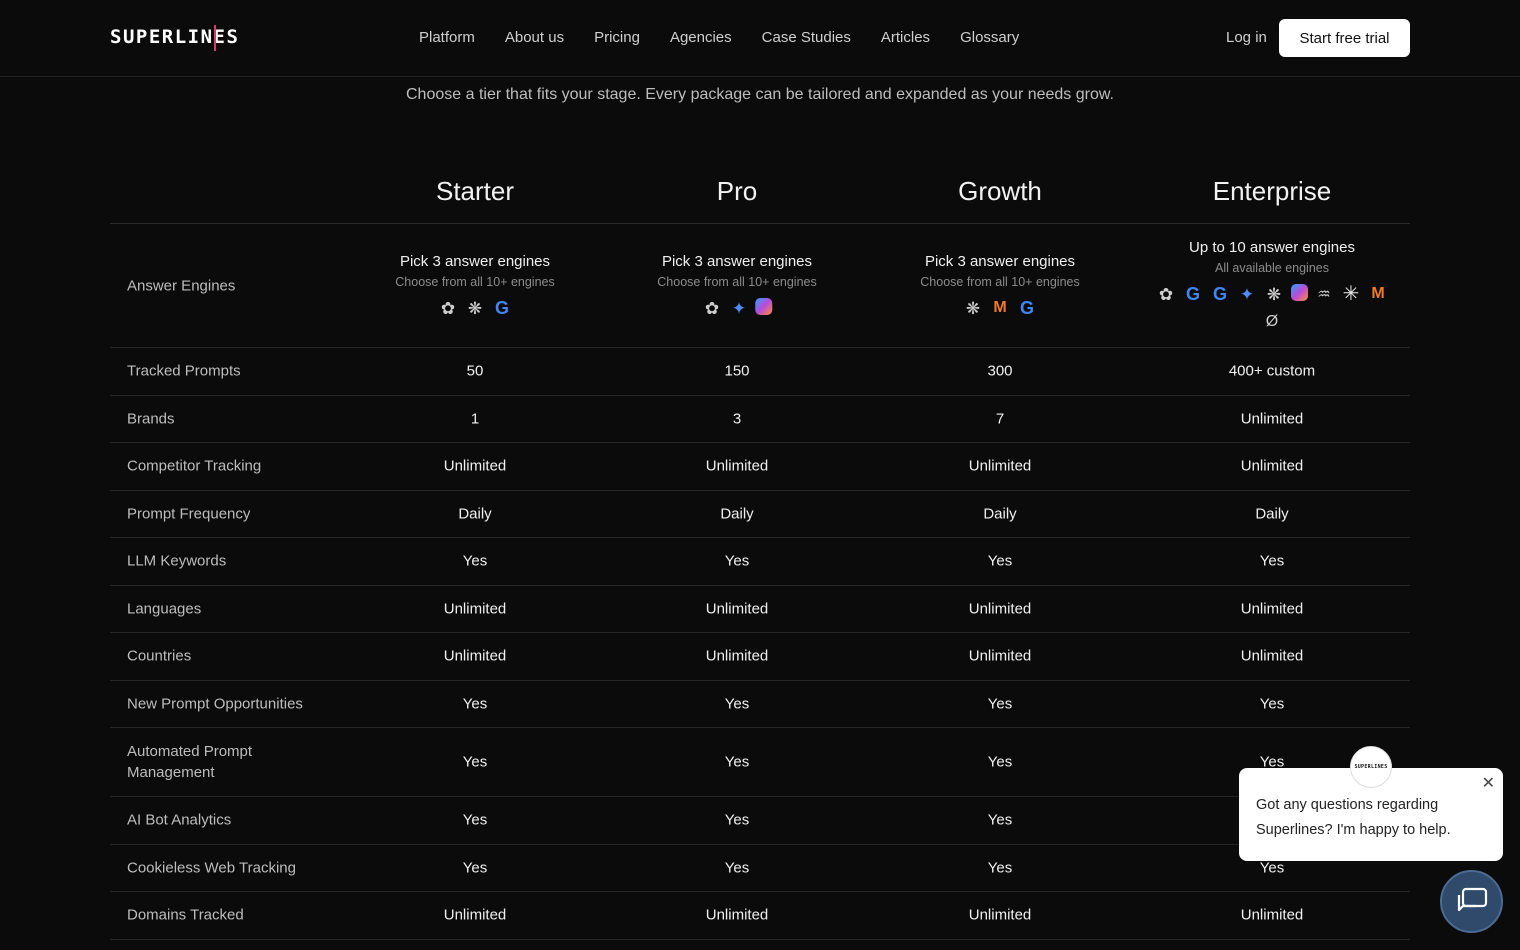 The width and height of the screenshot is (1520, 950). Describe the element at coordinates (764, 306) in the screenshot. I see `copilot-icon` at that location.